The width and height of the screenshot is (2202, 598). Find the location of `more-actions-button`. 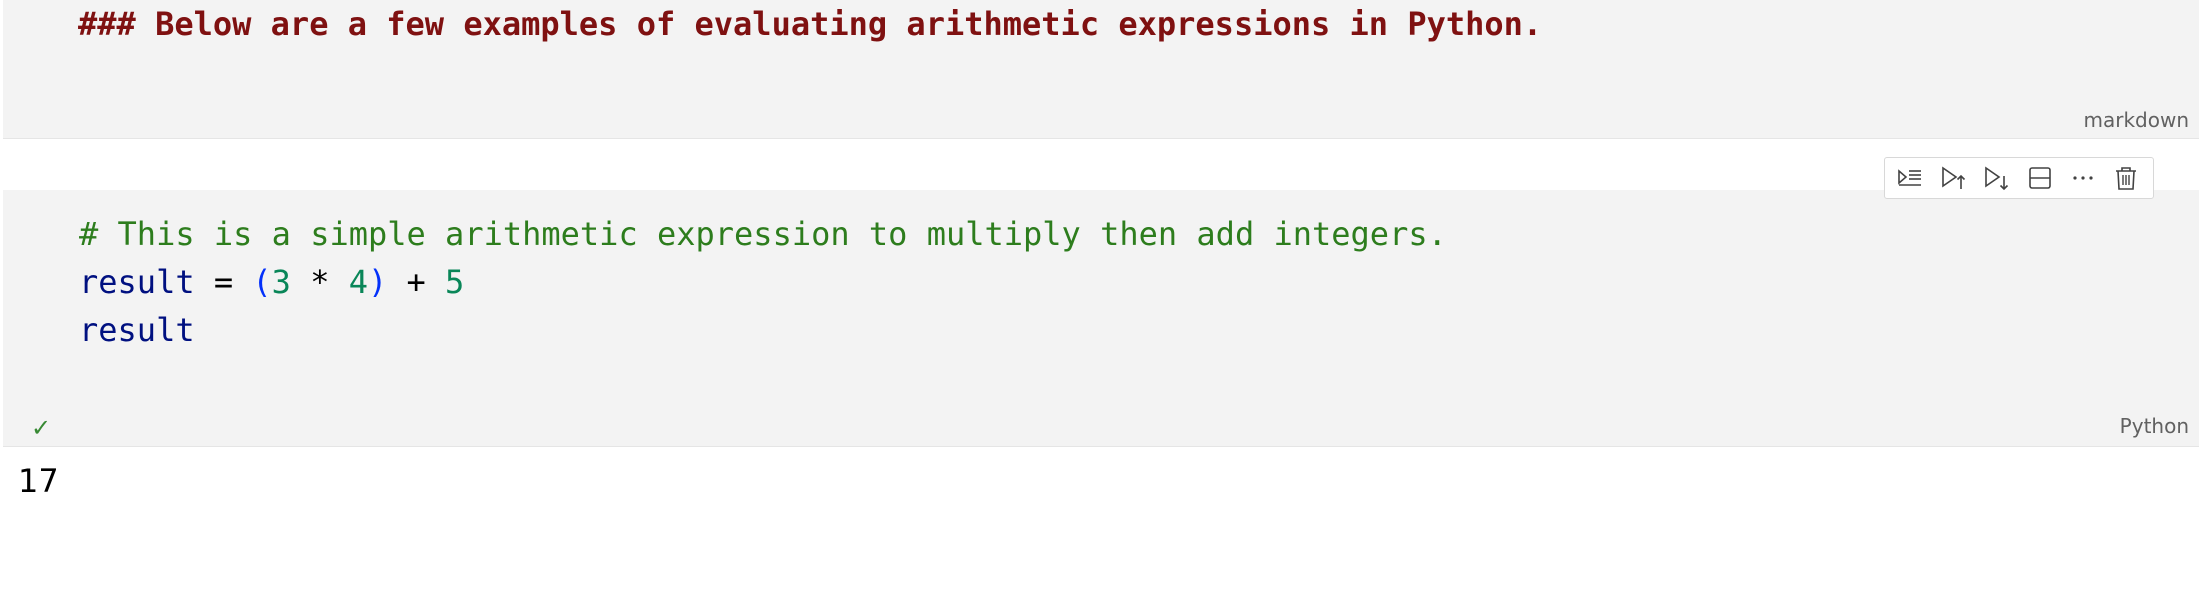

more-actions-button is located at coordinates (2082, 178).